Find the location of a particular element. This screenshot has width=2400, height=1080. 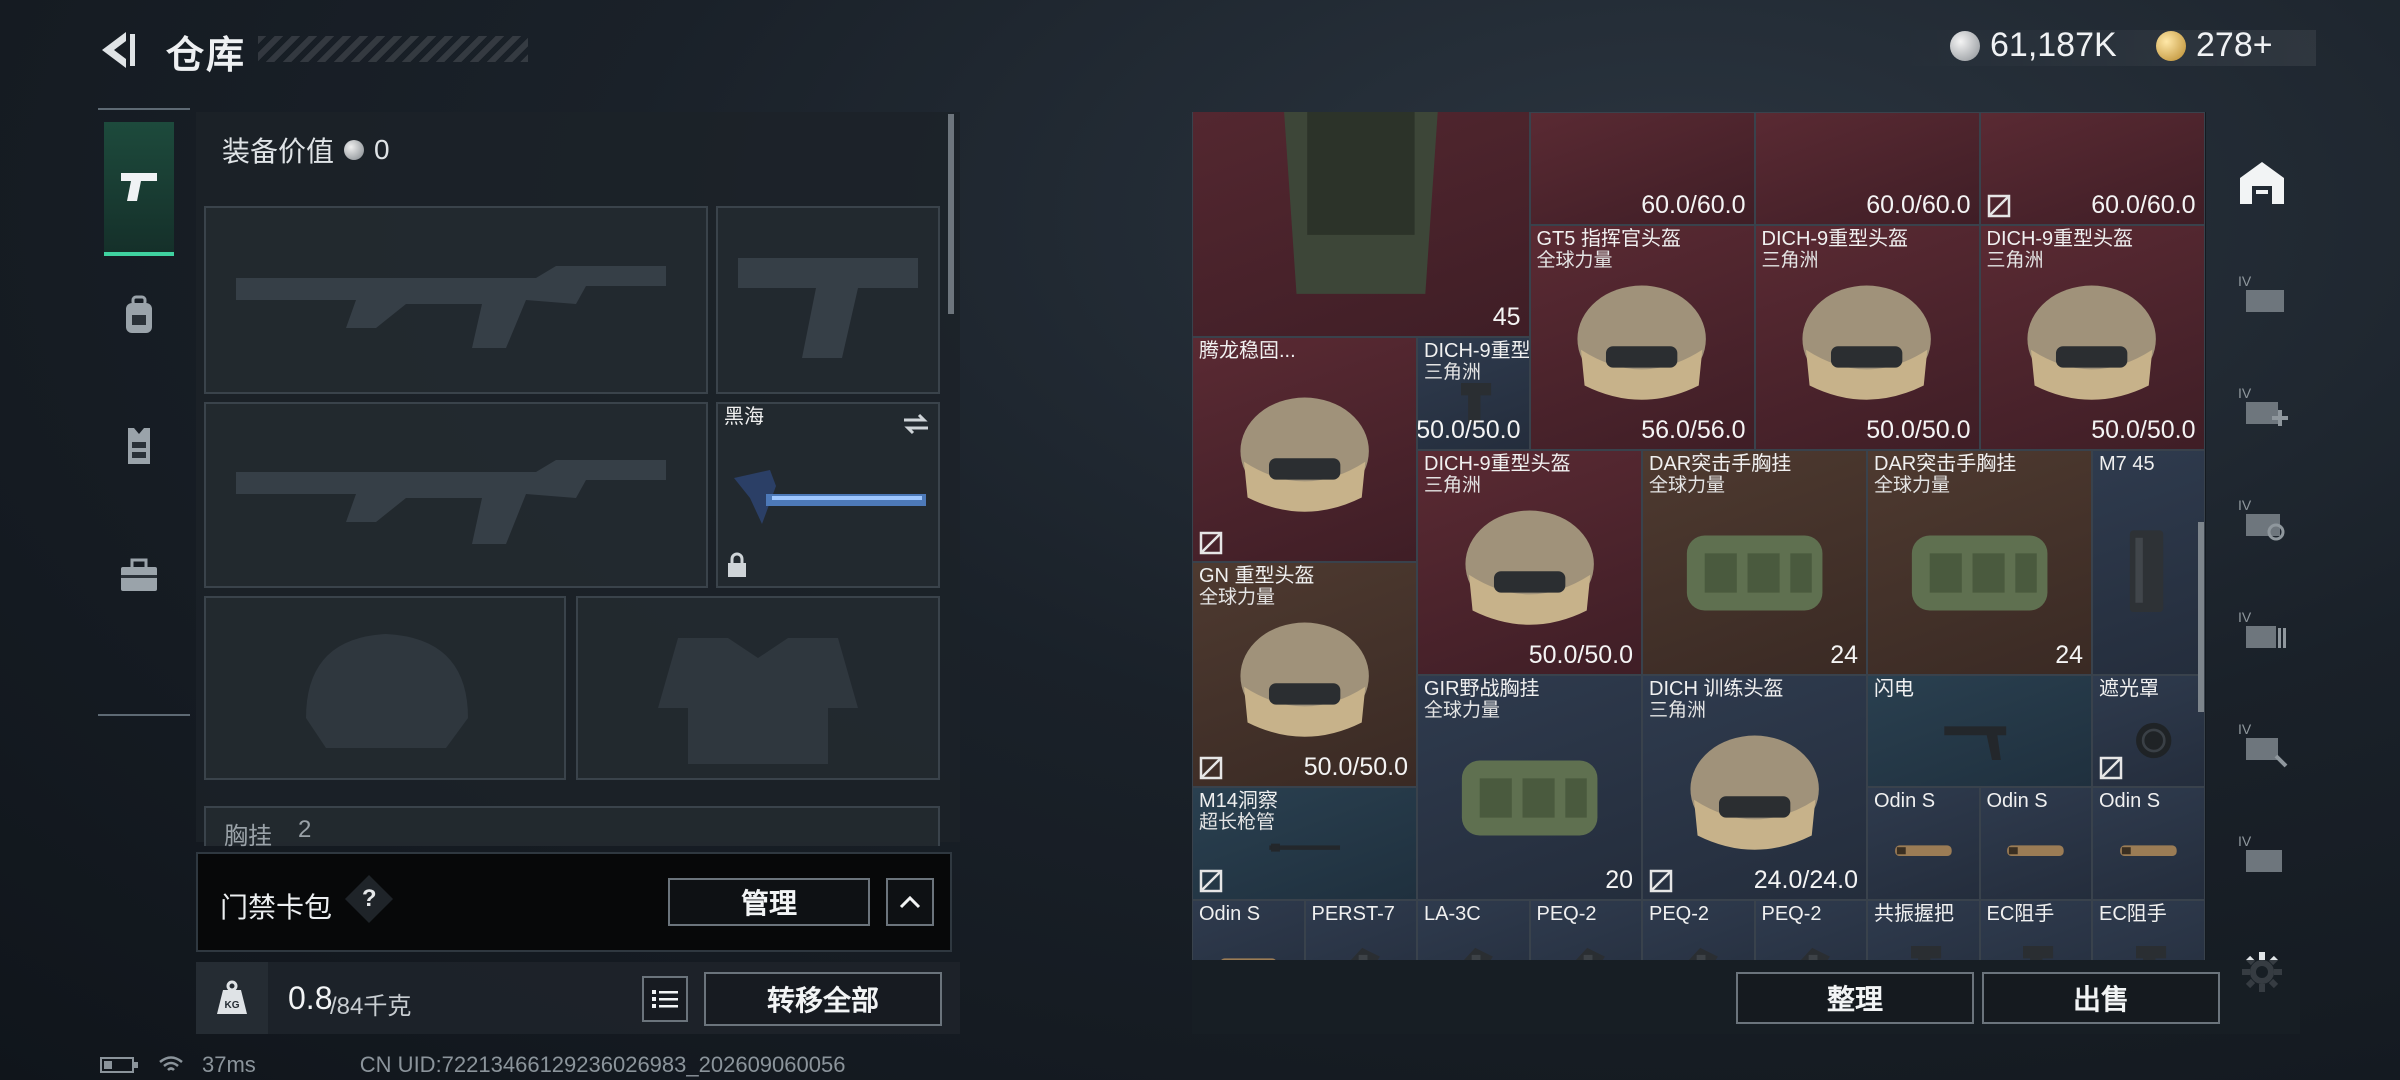

inventory-item: 45 is located at coordinates (1361, 224).